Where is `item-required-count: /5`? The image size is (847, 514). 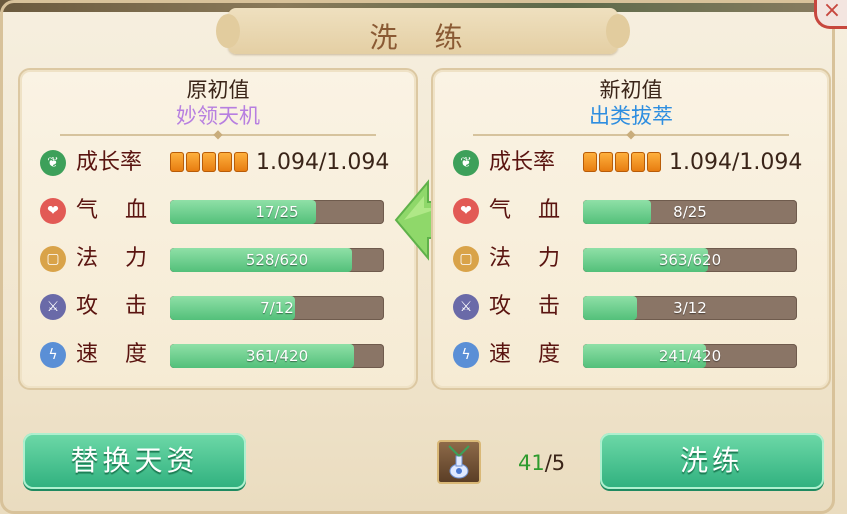
item-required-count: /5 is located at coordinates (555, 463).